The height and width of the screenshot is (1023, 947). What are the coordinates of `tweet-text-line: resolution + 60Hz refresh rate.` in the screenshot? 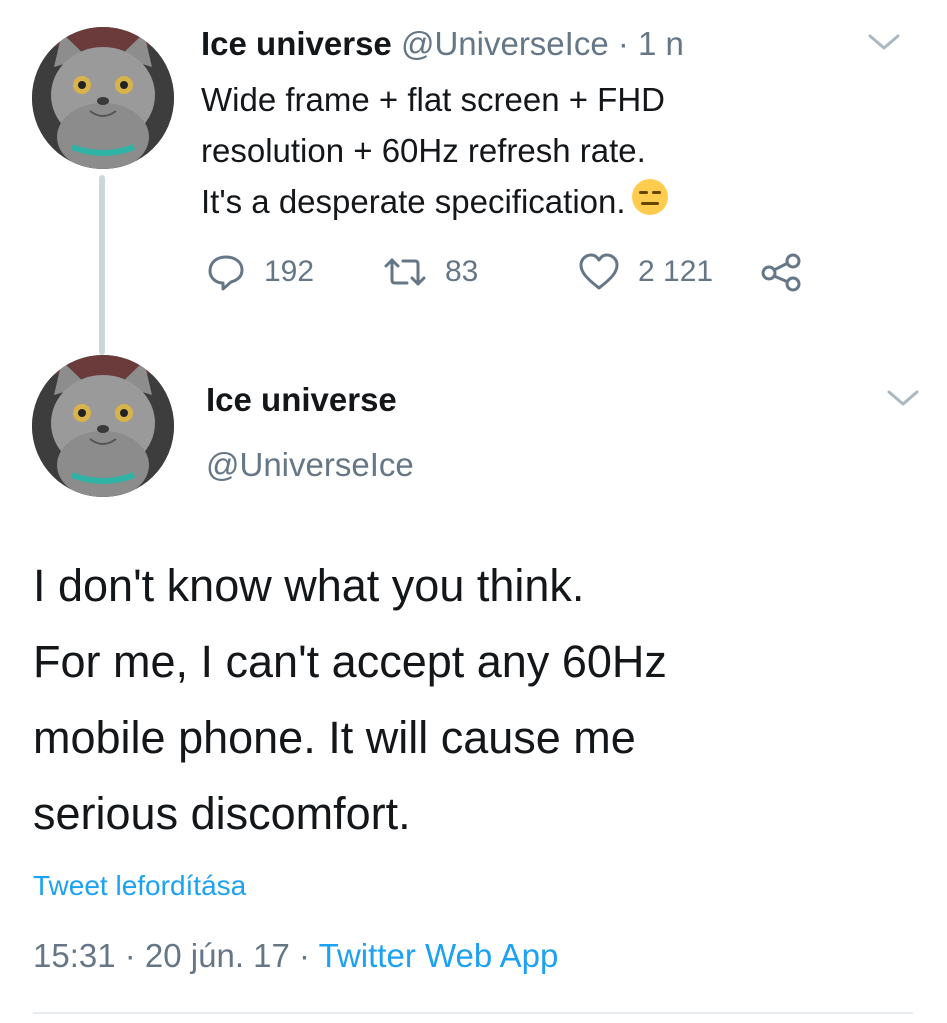 It's located at (423, 150).